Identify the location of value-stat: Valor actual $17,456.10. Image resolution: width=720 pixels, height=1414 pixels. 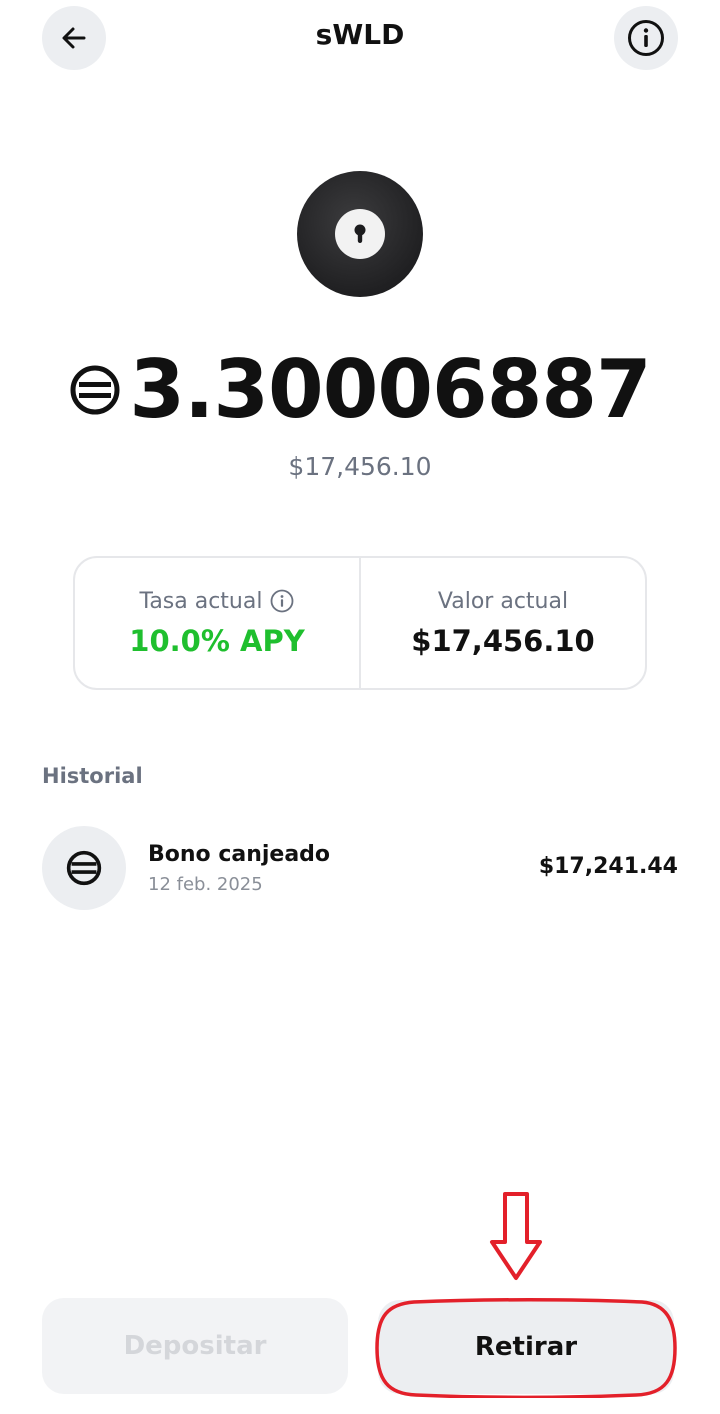
(502, 623).